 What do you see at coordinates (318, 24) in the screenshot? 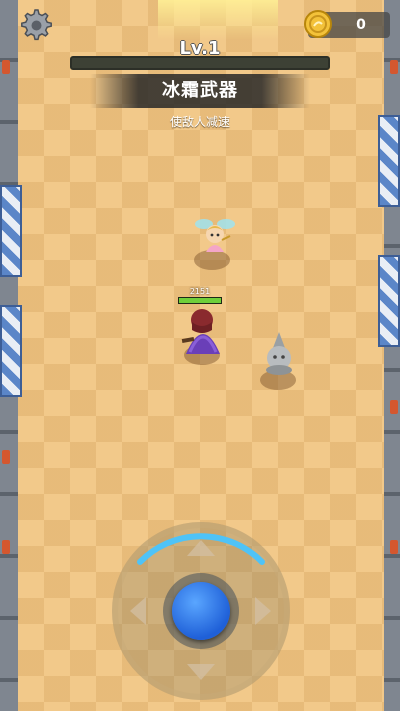
I see `coin-icon` at bounding box center [318, 24].